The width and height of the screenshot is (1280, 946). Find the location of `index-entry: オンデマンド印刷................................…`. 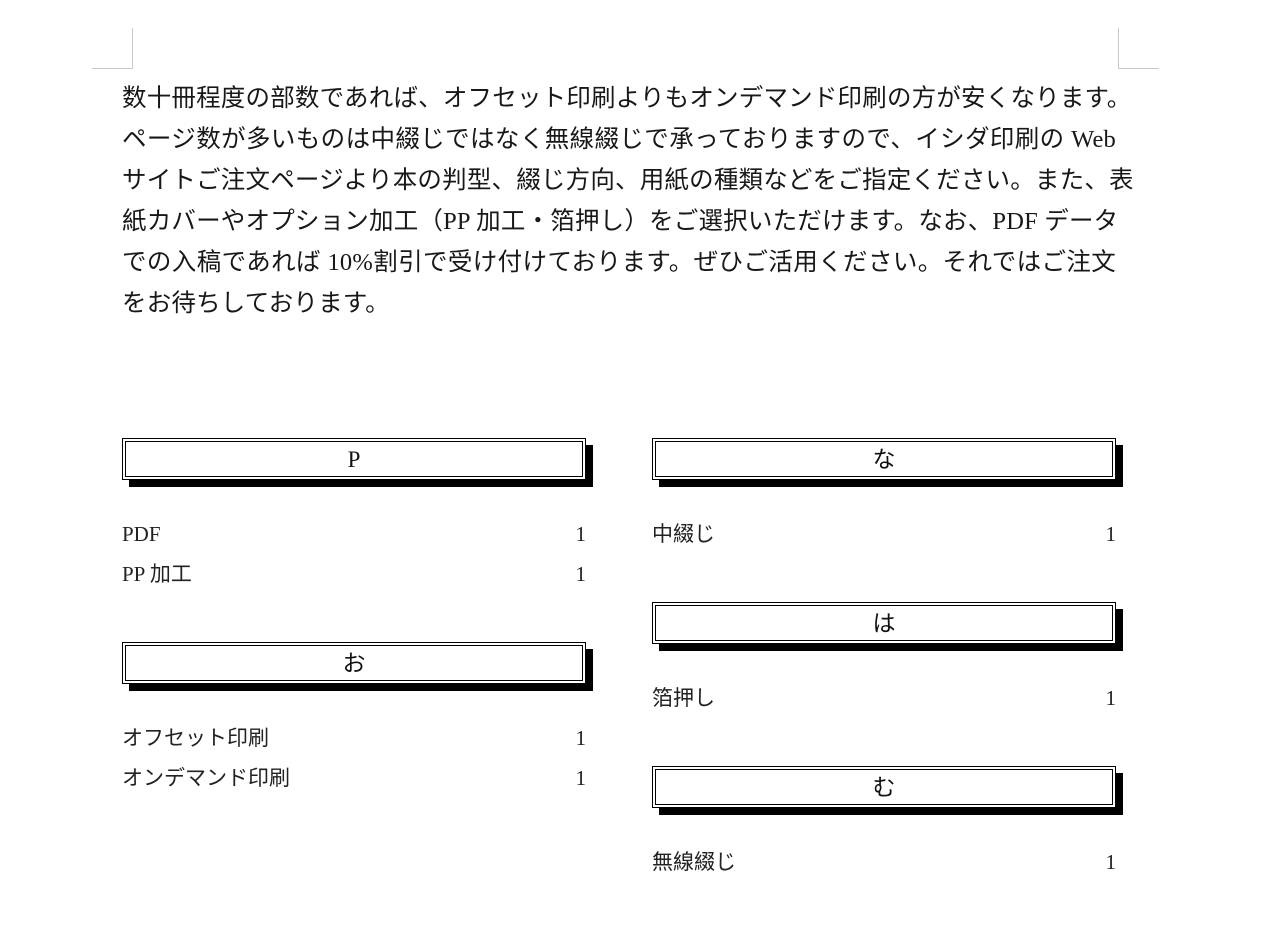

index-entry: オンデマンド印刷................................… is located at coordinates (354, 778).